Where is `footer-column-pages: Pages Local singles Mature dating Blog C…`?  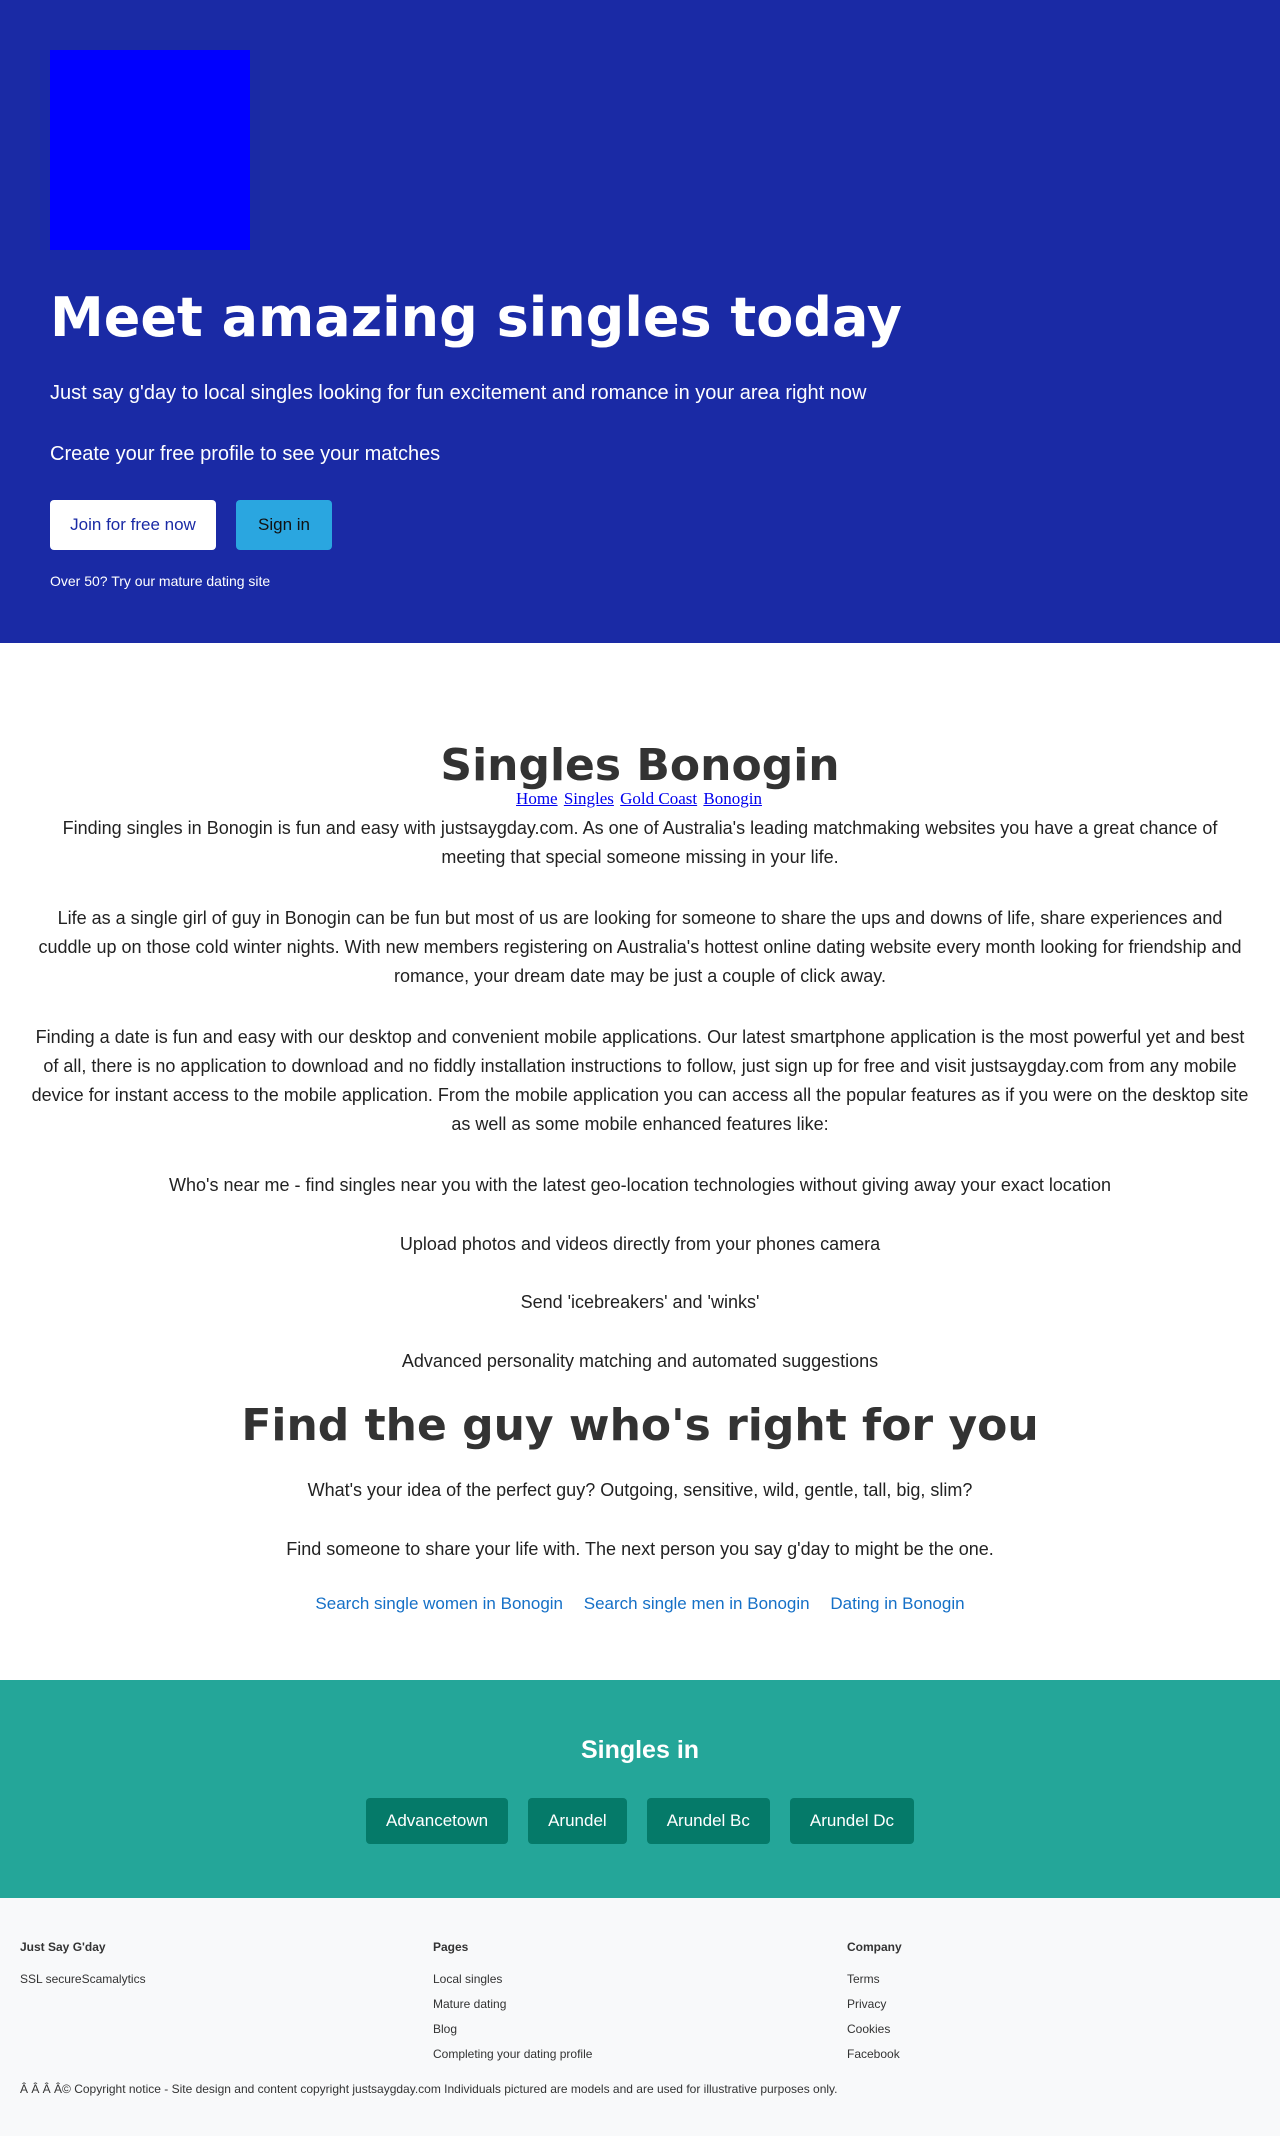 footer-column-pages: Pages Local singles Mature dating Blog C… is located at coordinates (512, 2006).